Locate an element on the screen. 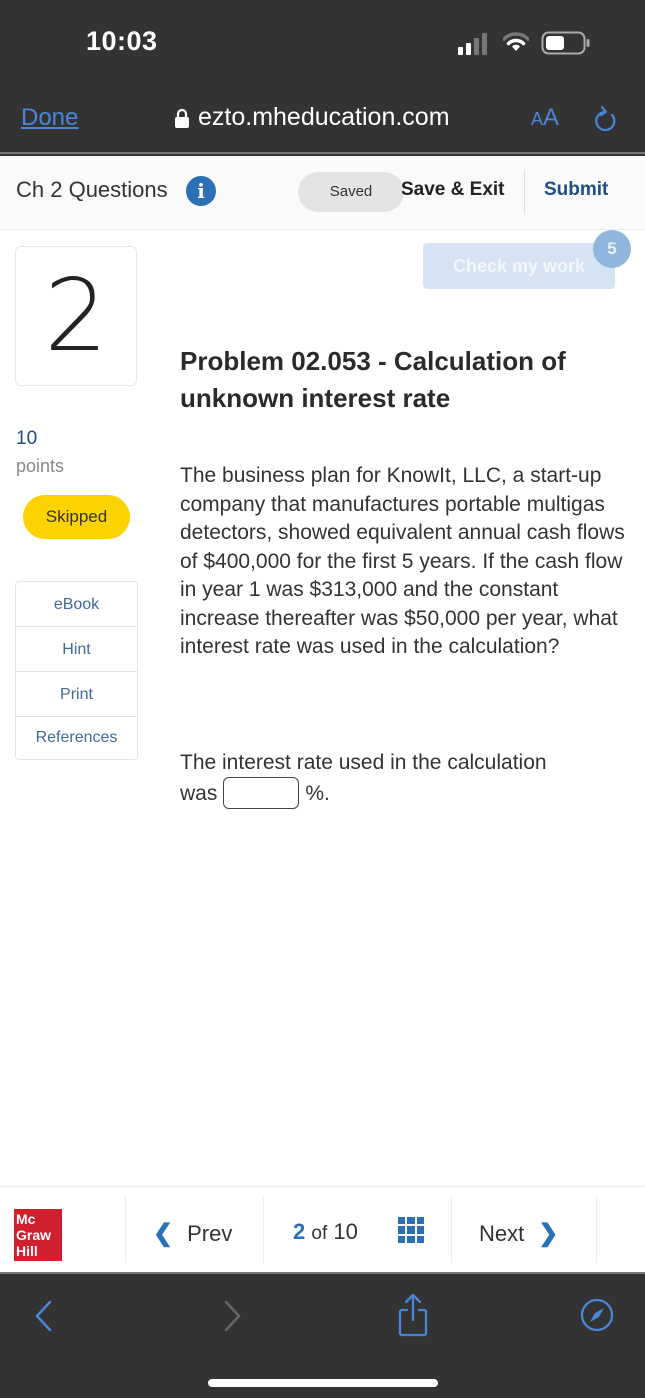  question-status-badge: Skipped is located at coordinates (76, 517).